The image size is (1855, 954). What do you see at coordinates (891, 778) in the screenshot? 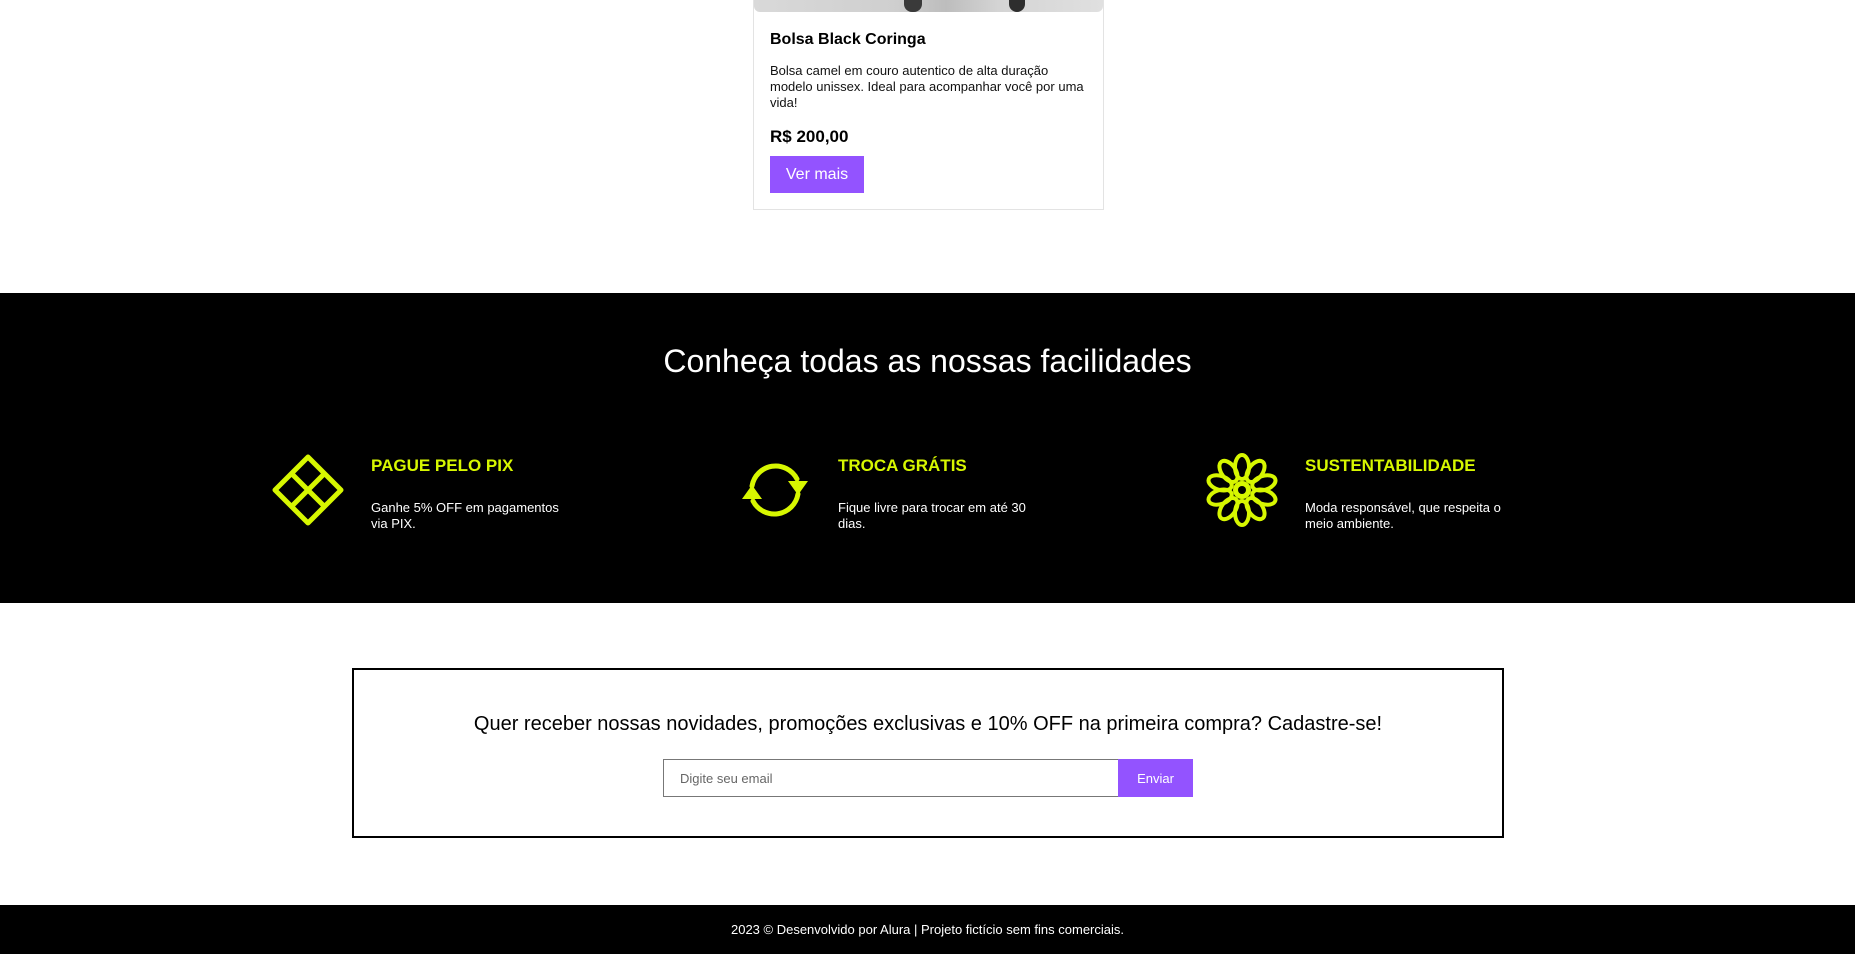
I see `email-input` at bounding box center [891, 778].